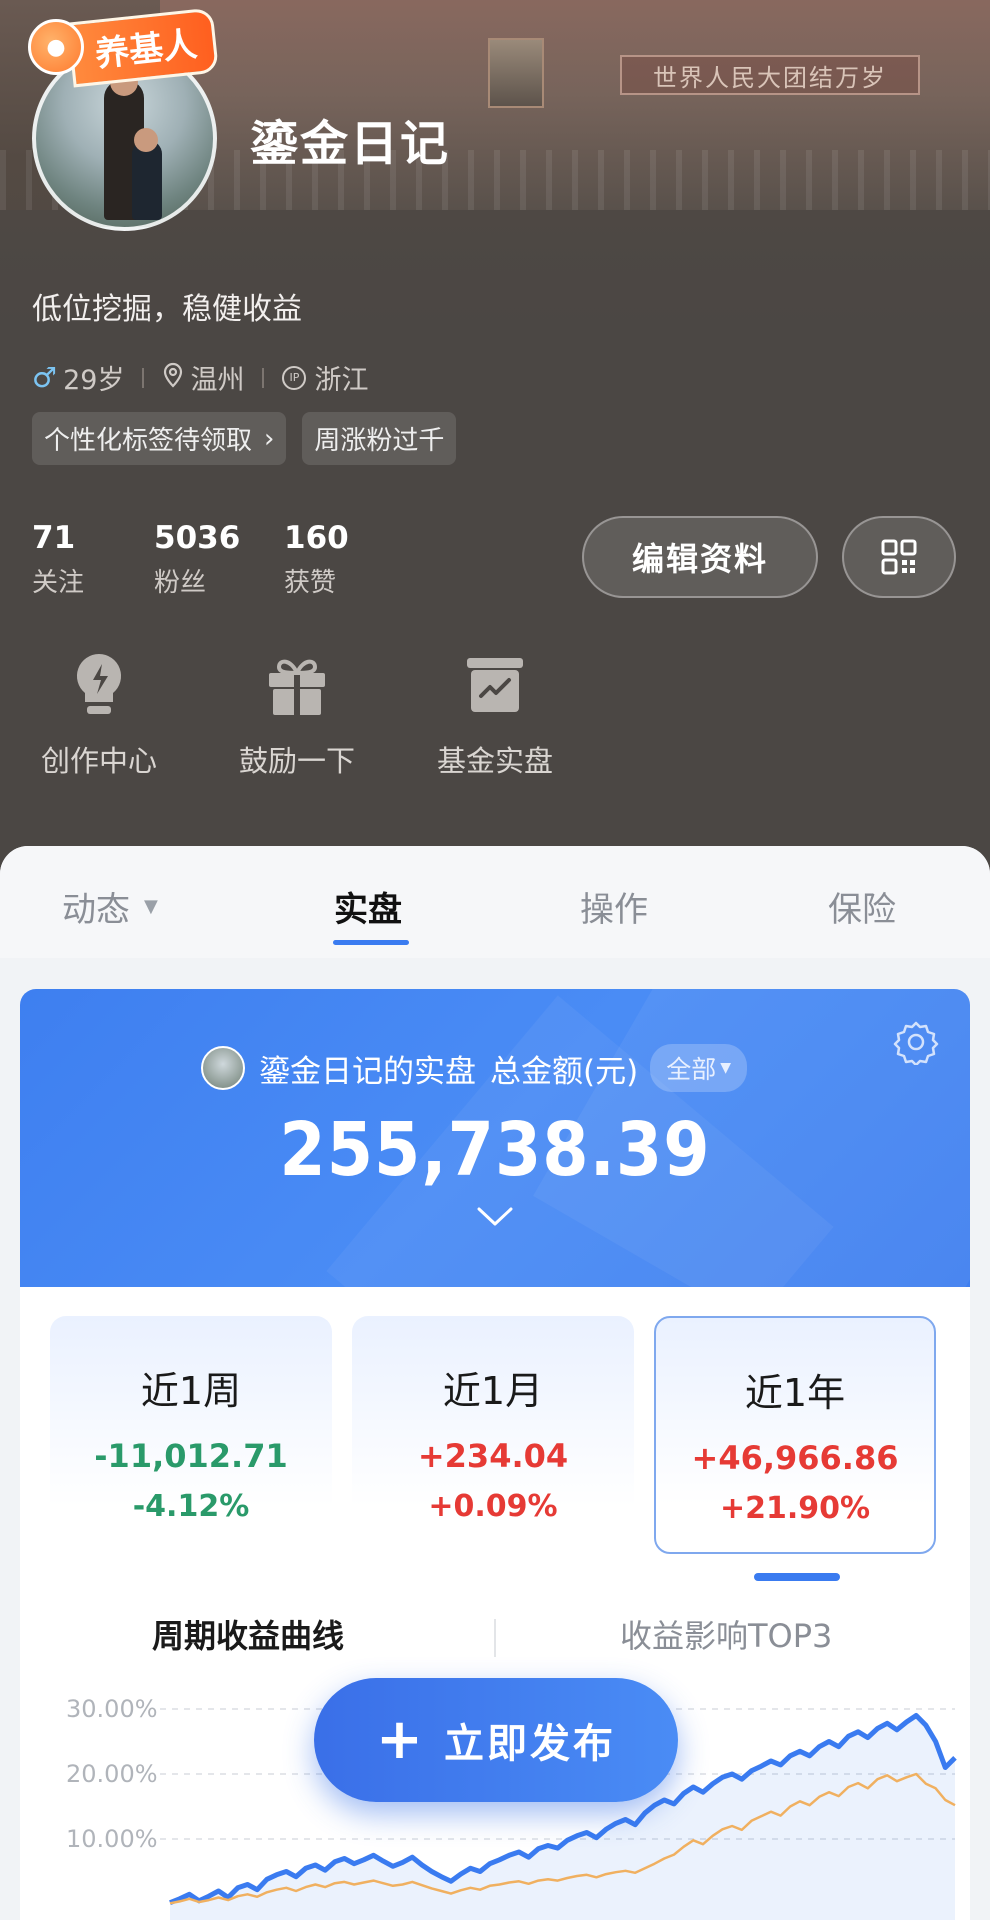  What do you see at coordinates (148, 441) in the screenshot?
I see `tag-label: 个性化标签待领取` at bounding box center [148, 441].